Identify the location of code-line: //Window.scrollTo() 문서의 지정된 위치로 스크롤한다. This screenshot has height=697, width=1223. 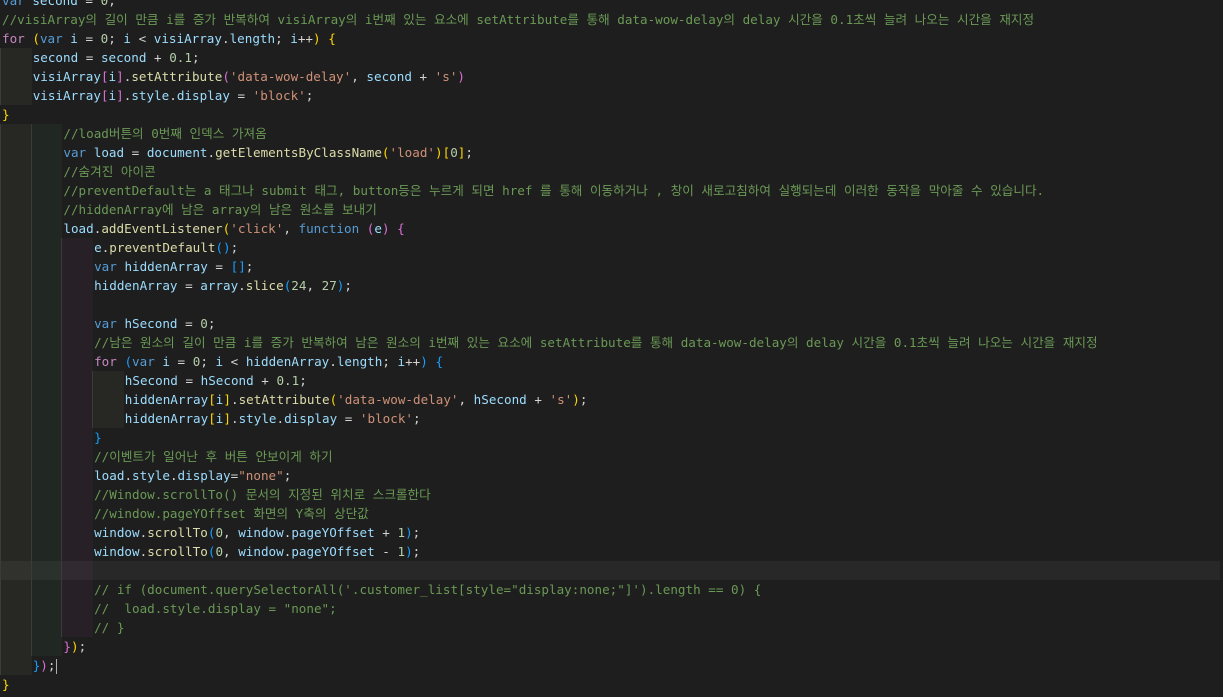
(611, 494).